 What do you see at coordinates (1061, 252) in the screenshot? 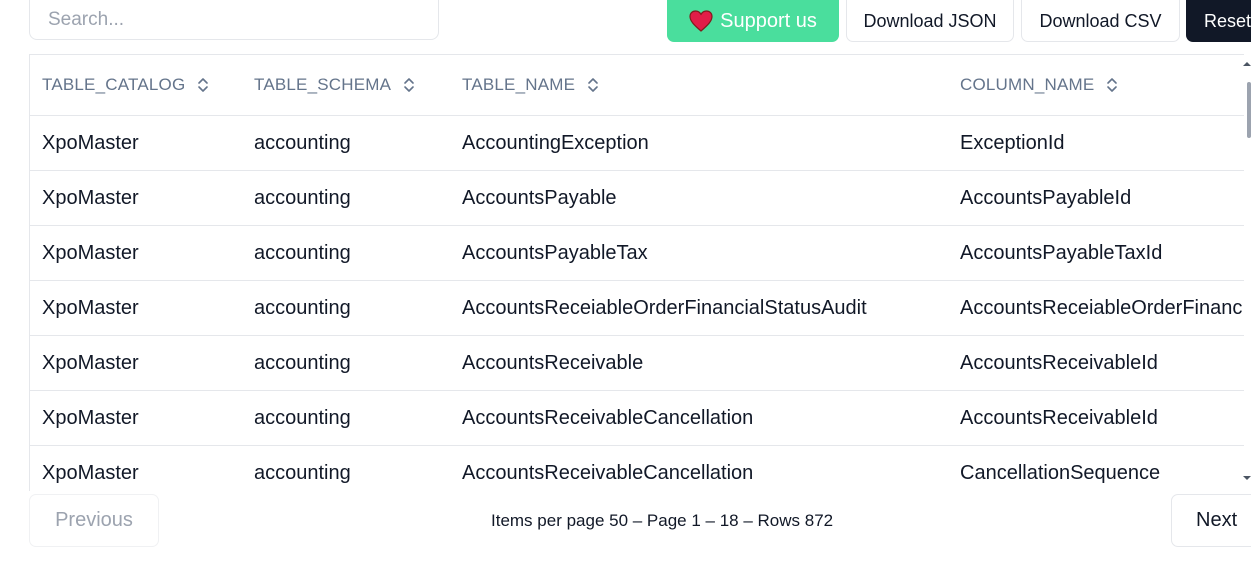
I see `table-cell: AccountsPayableTaxId` at bounding box center [1061, 252].